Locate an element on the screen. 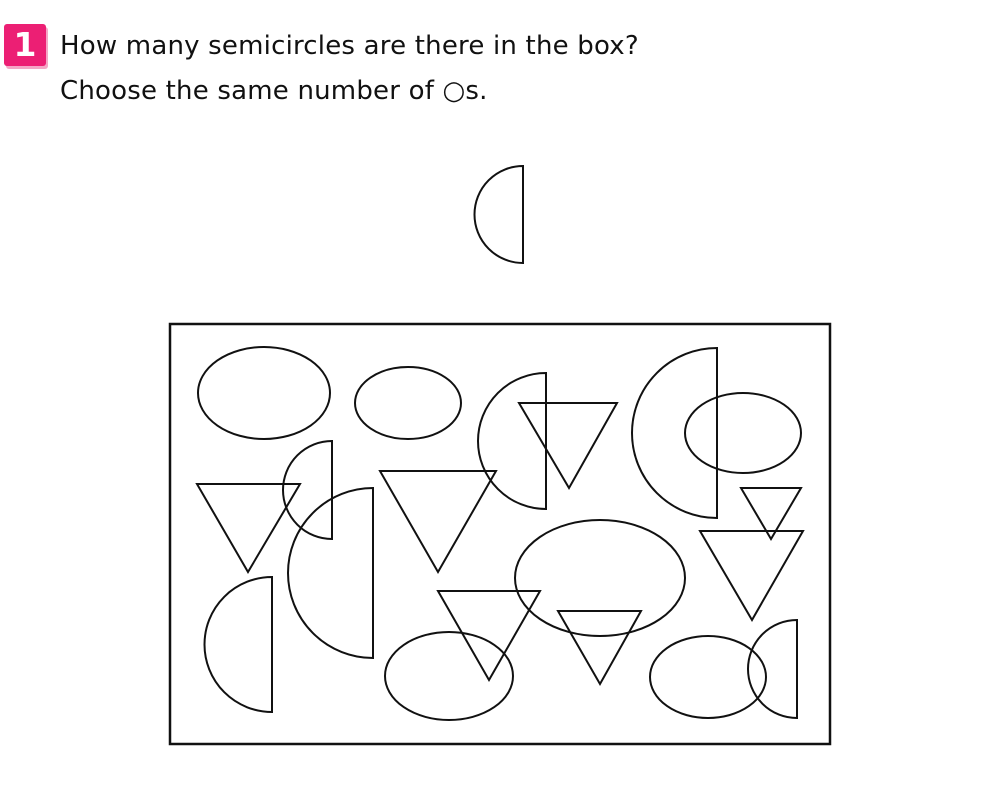 The height and width of the screenshot is (801, 1000). question-number-badge: 1 is located at coordinates (25, 45).